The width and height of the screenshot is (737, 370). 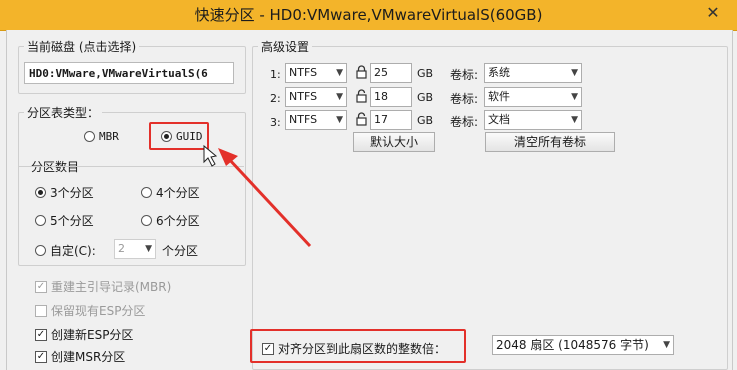 I want to click on row3-unit: GB, so click(x=425, y=120).